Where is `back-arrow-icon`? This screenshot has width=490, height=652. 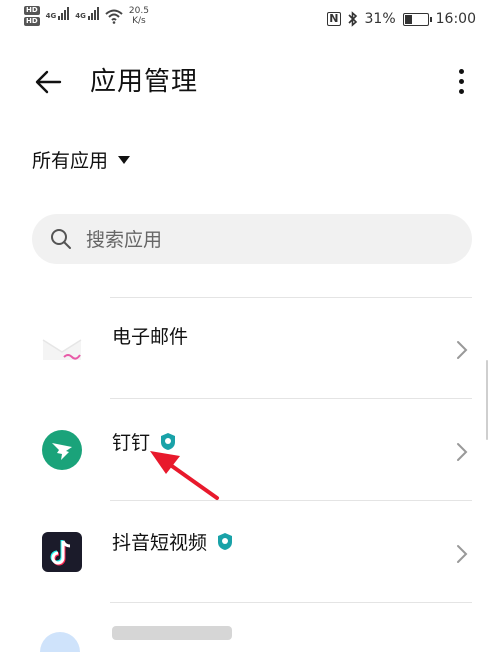 back-arrow-icon is located at coordinates (48, 82).